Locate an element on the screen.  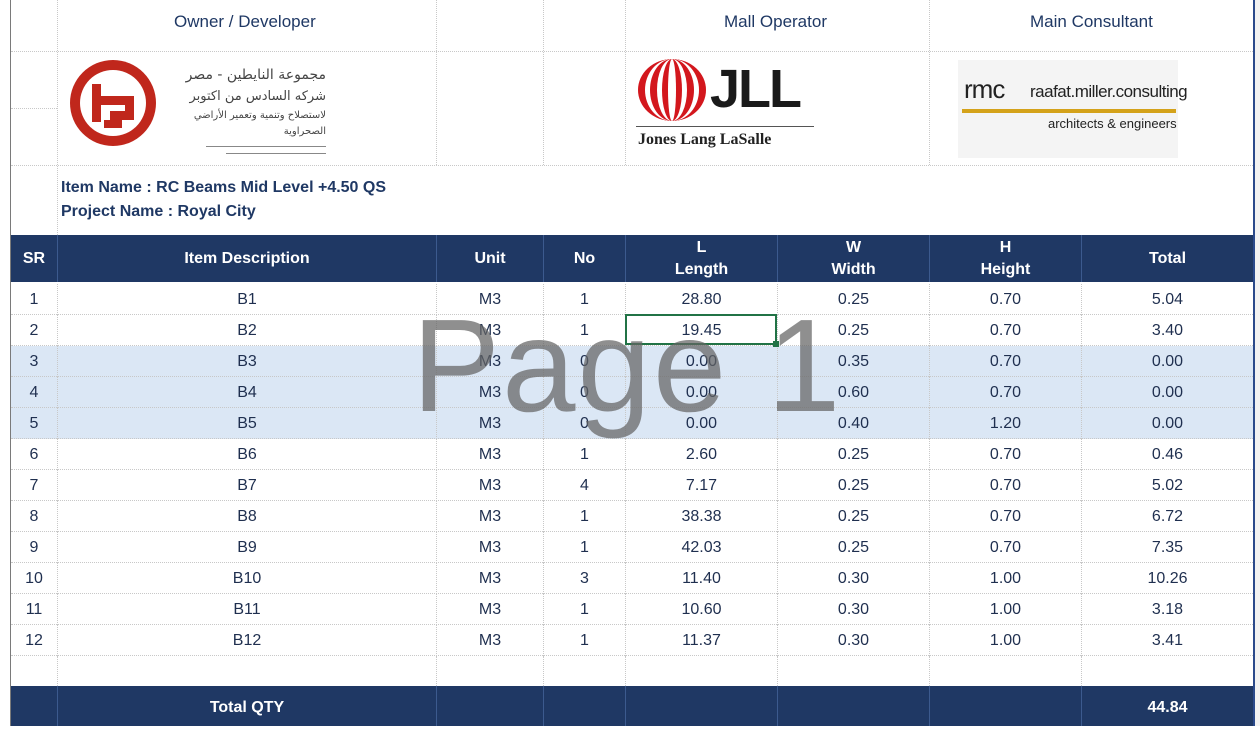
cell-desc: B4 is located at coordinates (247, 392).